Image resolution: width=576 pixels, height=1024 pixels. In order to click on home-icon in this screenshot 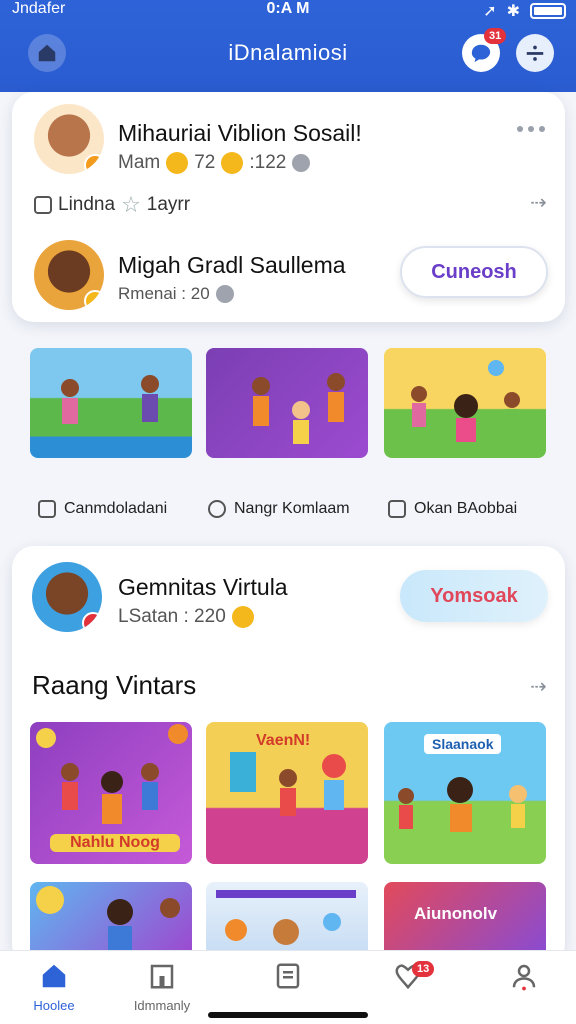, I will do `click(54, 976)`.